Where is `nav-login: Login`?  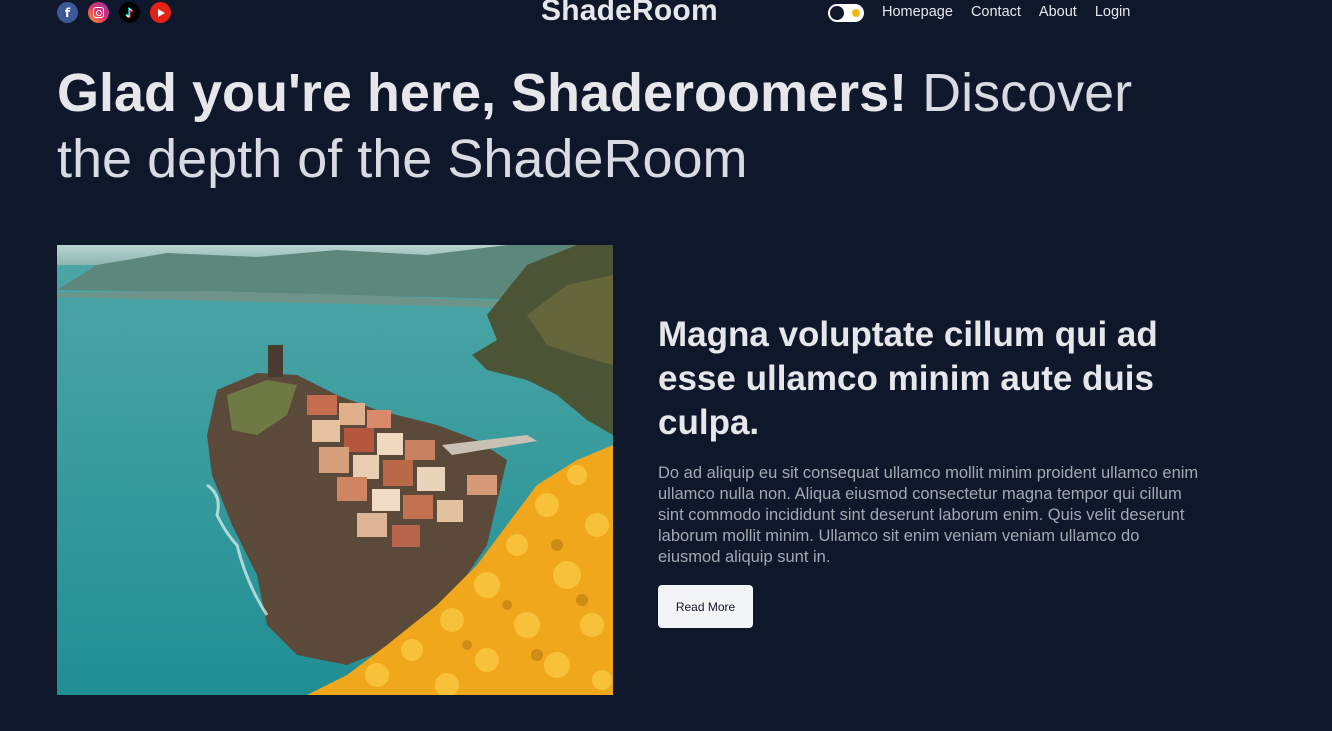
nav-login: Login is located at coordinates (1112, 12).